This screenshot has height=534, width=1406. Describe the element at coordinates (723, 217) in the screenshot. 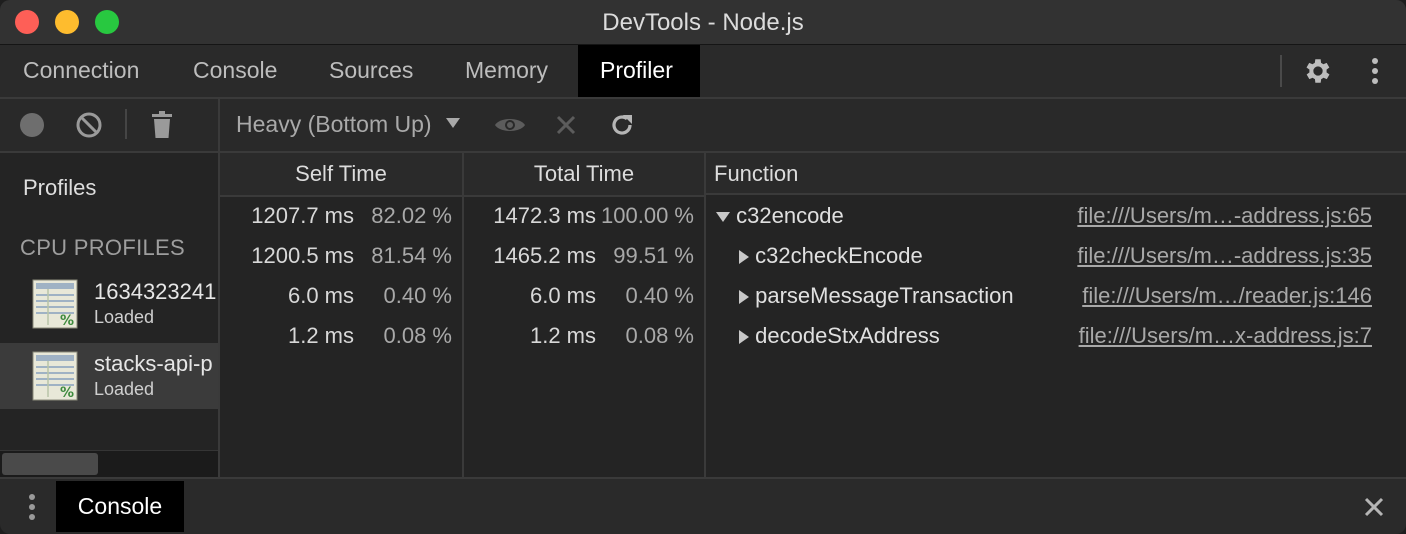

I see `collapse-triangle-icon` at that location.